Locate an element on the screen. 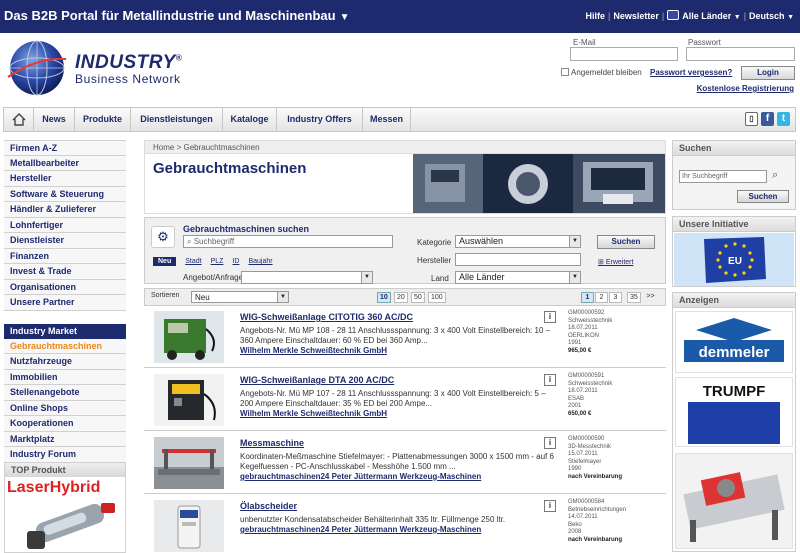 This screenshot has height=553, width=800. sidebar-item-forum: Industry Forum is located at coordinates (65, 455).